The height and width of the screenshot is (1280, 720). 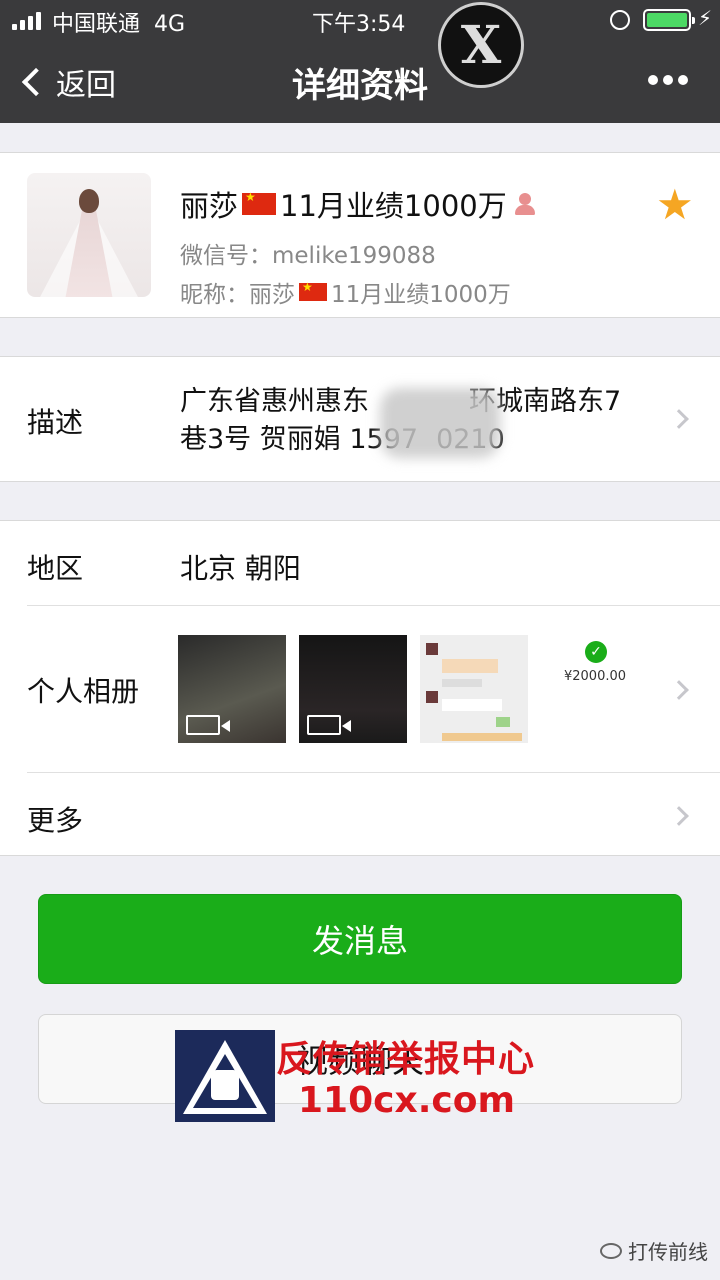 I want to click on status-time: 下午3:54, so click(x=359, y=24).